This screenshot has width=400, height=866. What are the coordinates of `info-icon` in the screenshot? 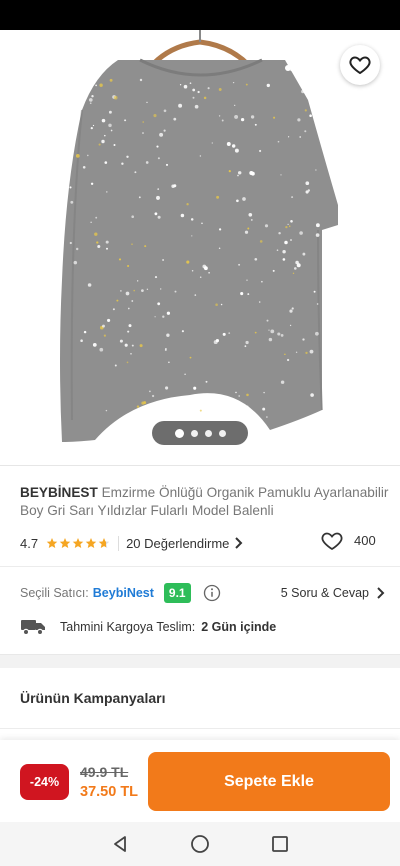 It's located at (212, 593).